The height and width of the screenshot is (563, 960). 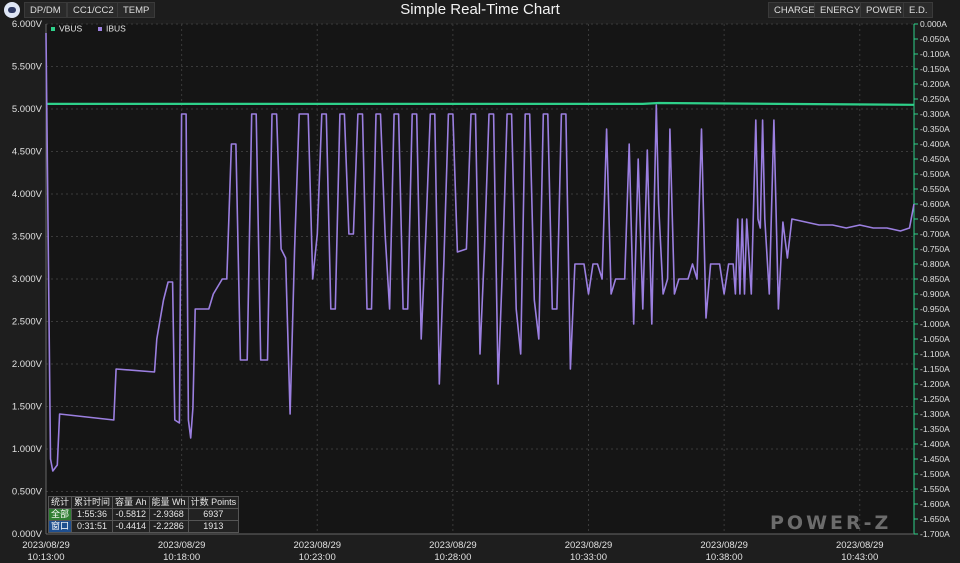 What do you see at coordinates (935, 414) in the screenshot?
I see `y-right-tick-label: -1.300A` at bounding box center [935, 414].